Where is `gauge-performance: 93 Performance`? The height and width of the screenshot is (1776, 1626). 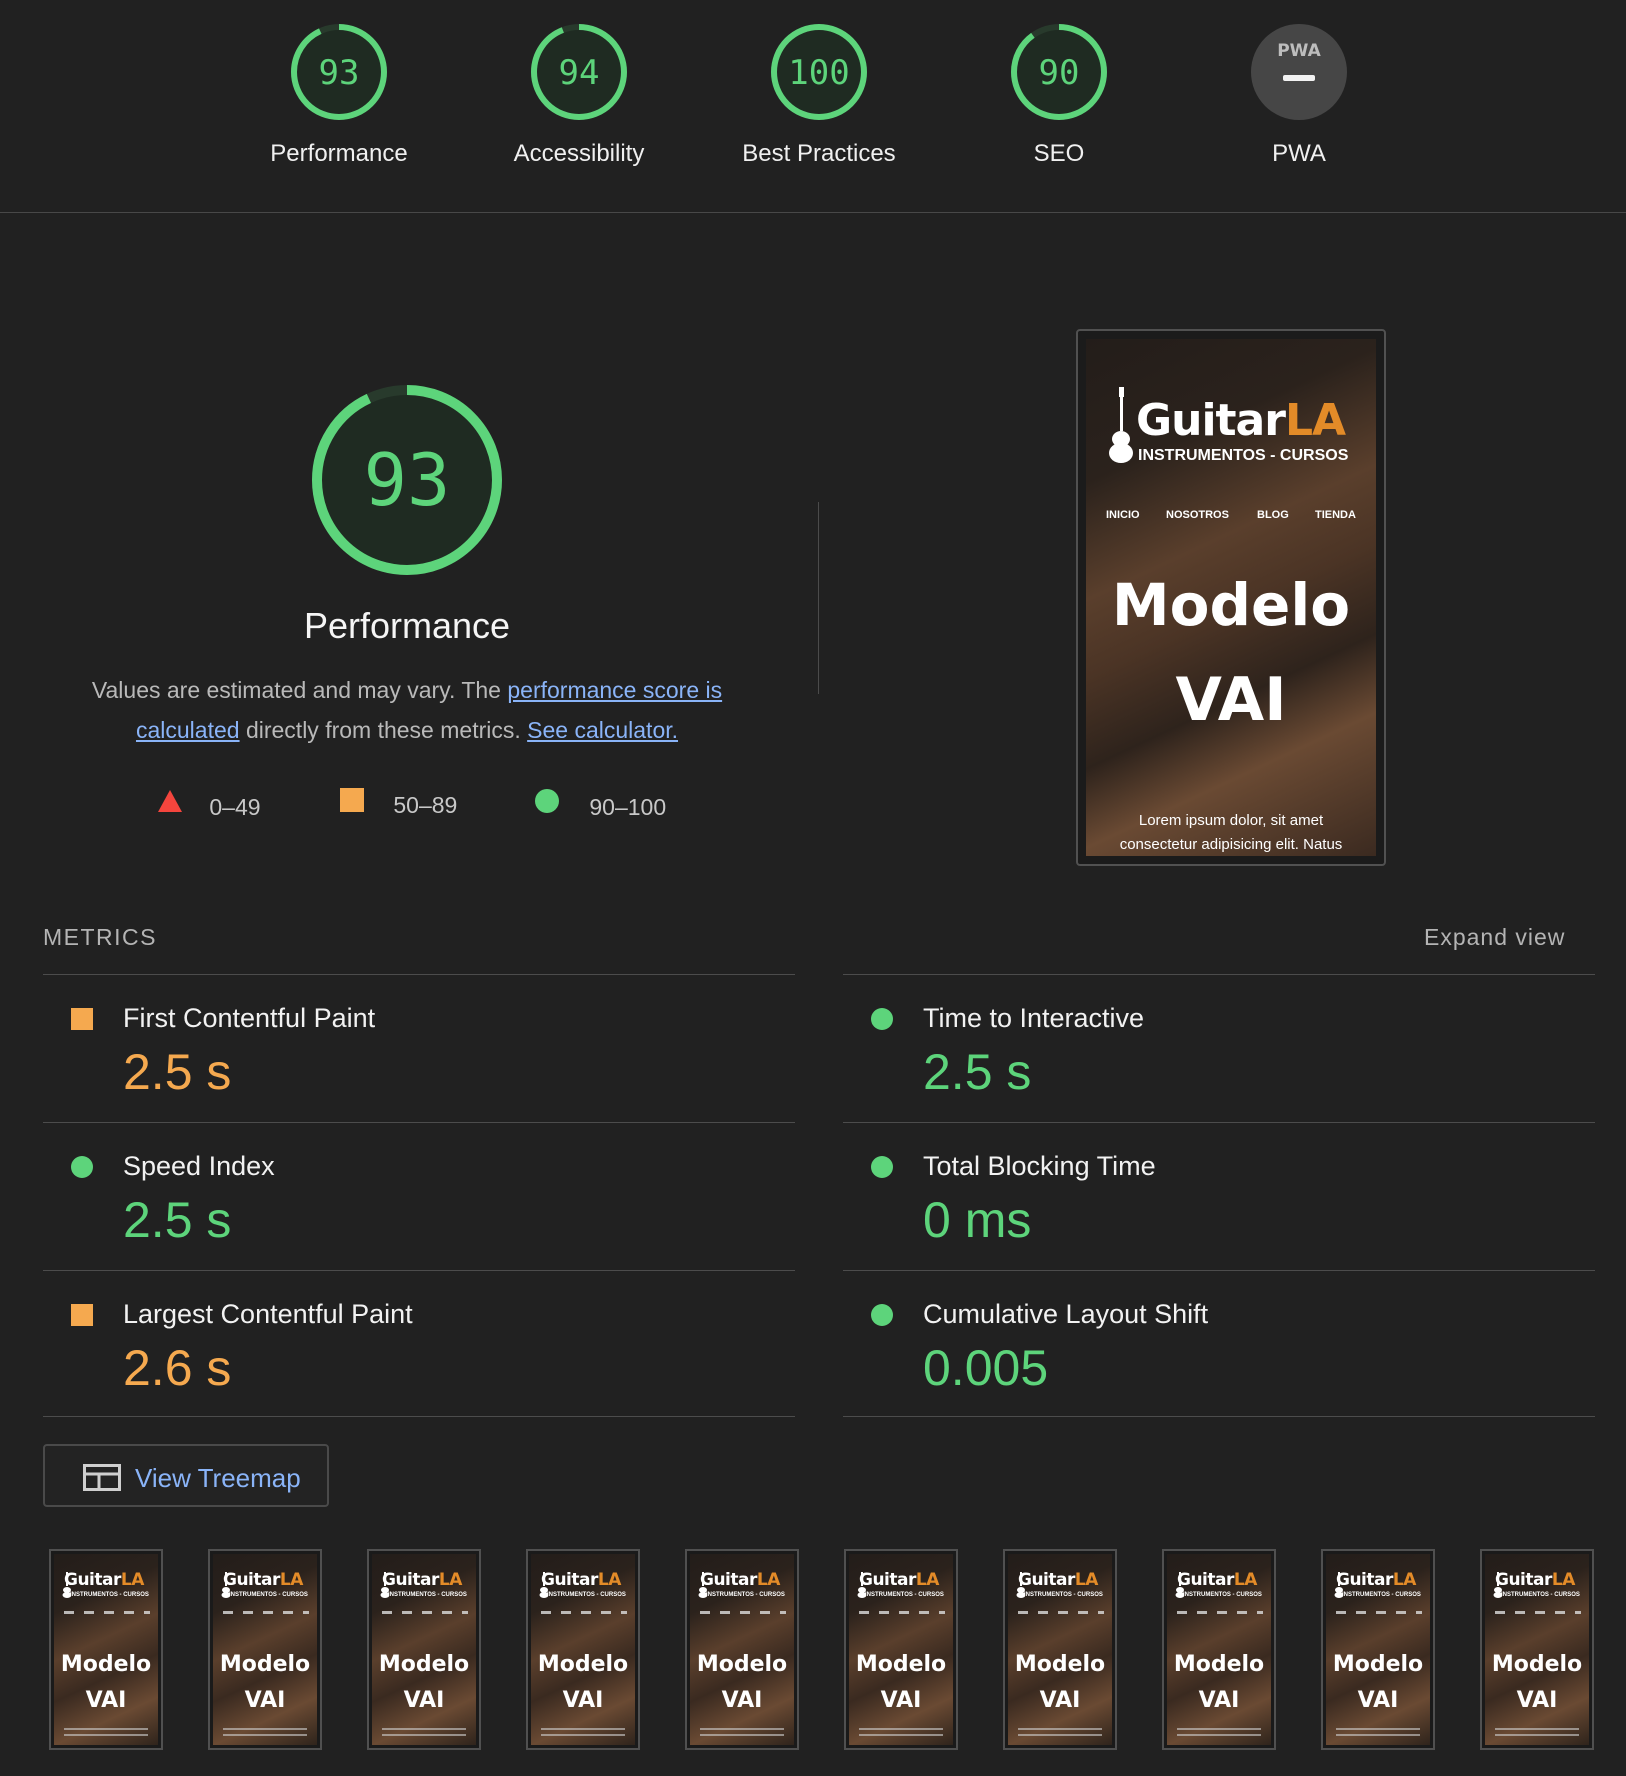
gauge-performance: 93 Performance is located at coordinates (339, 95).